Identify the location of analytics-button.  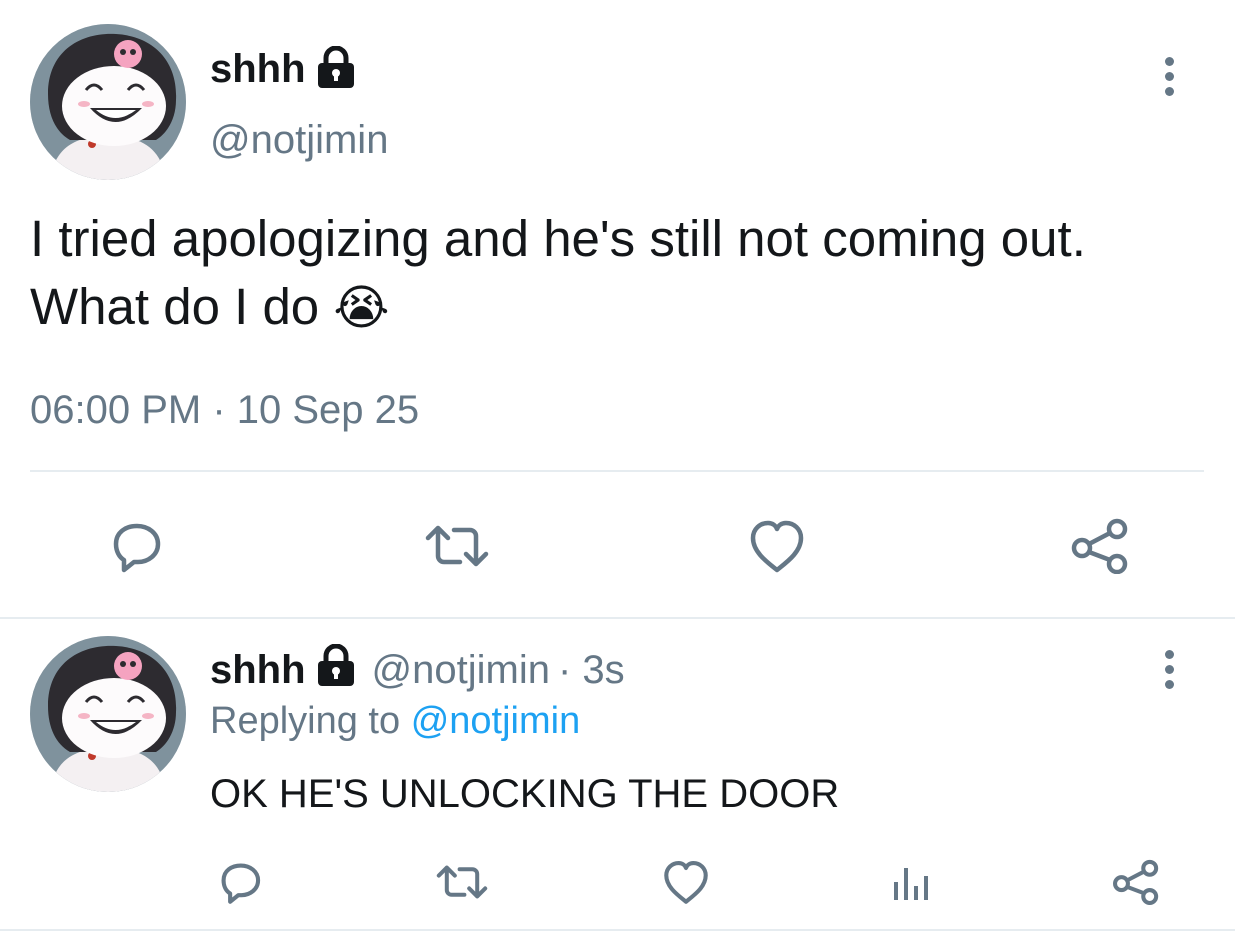
(910, 882).